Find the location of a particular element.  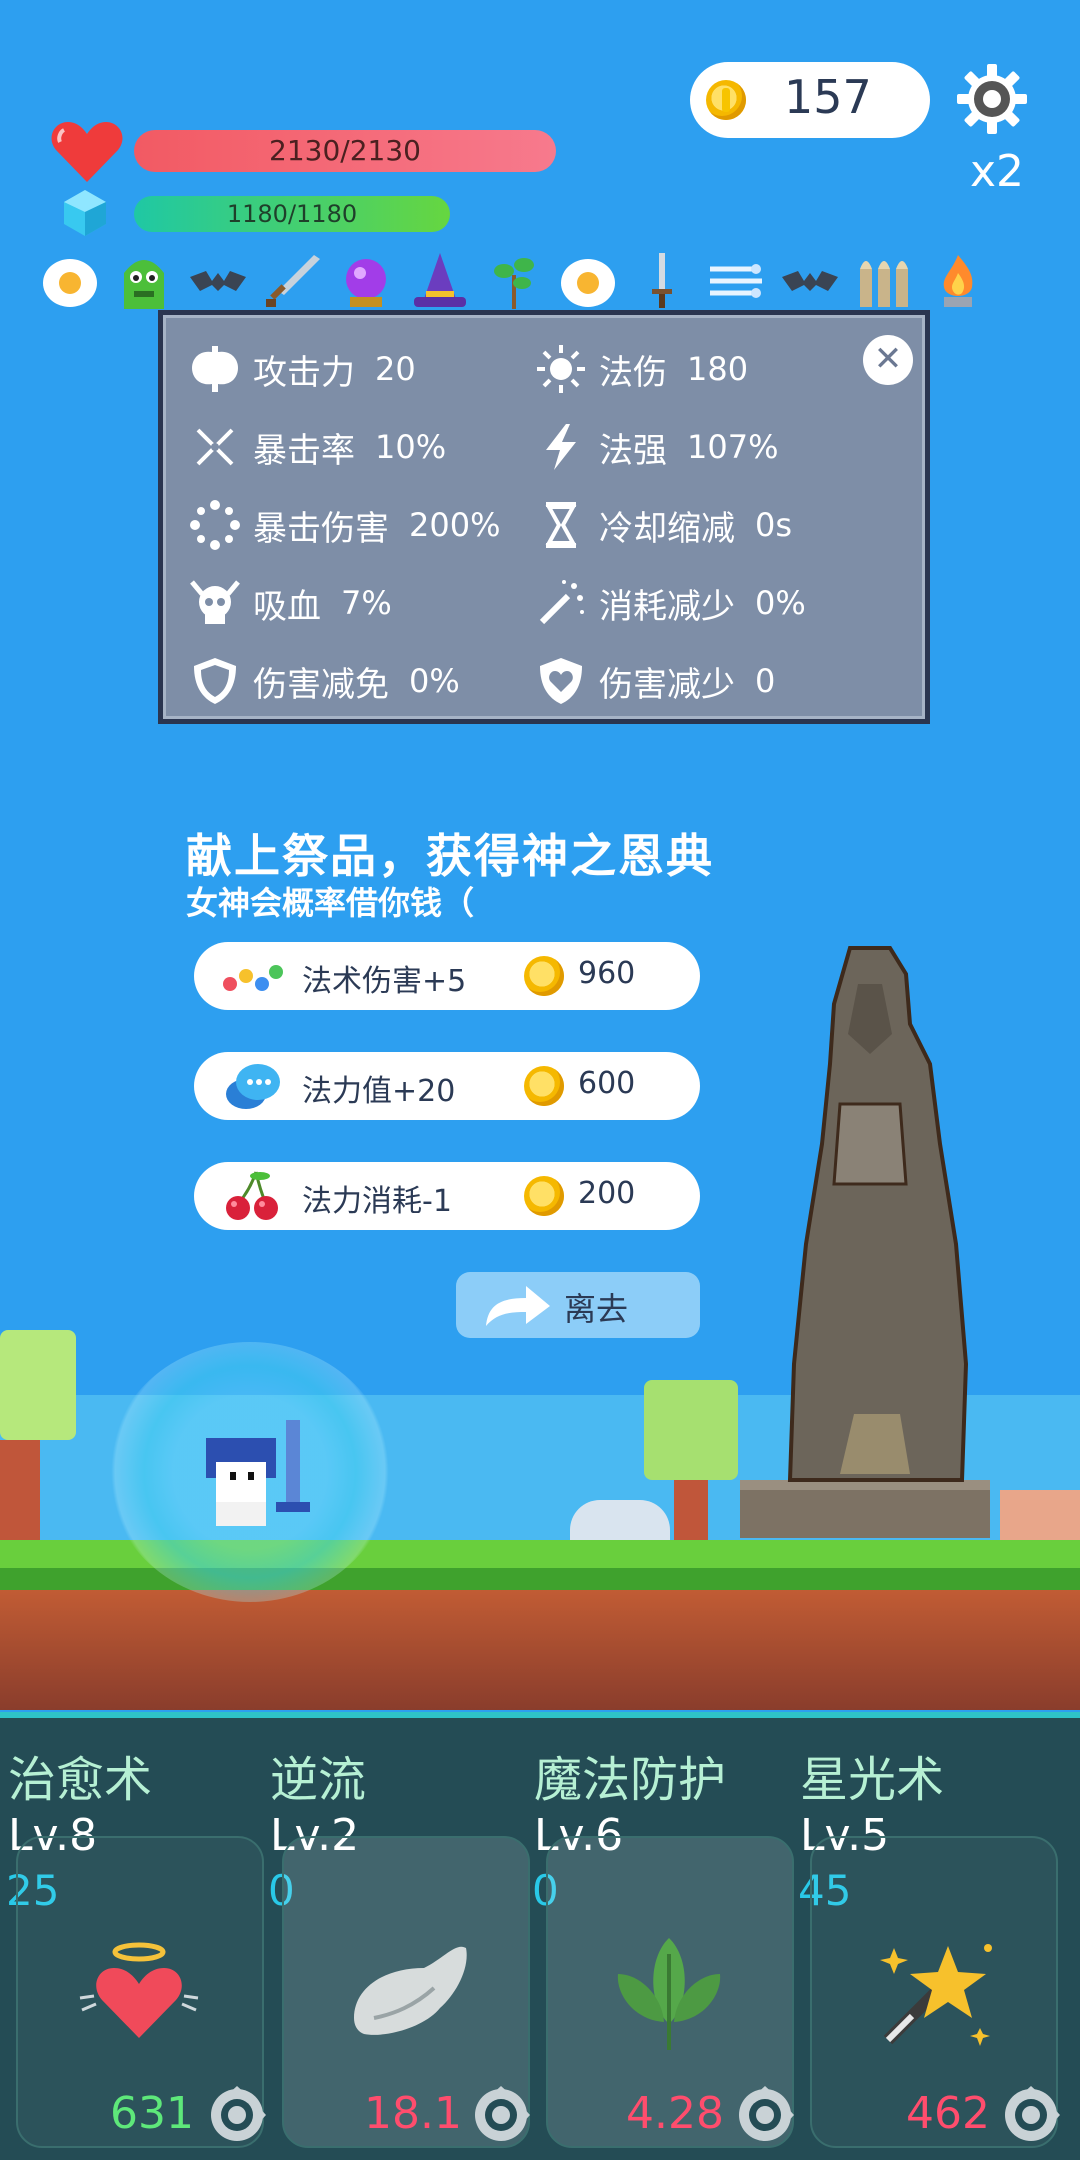

skill-name: 治愈术 is located at coordinates (80, 1780).